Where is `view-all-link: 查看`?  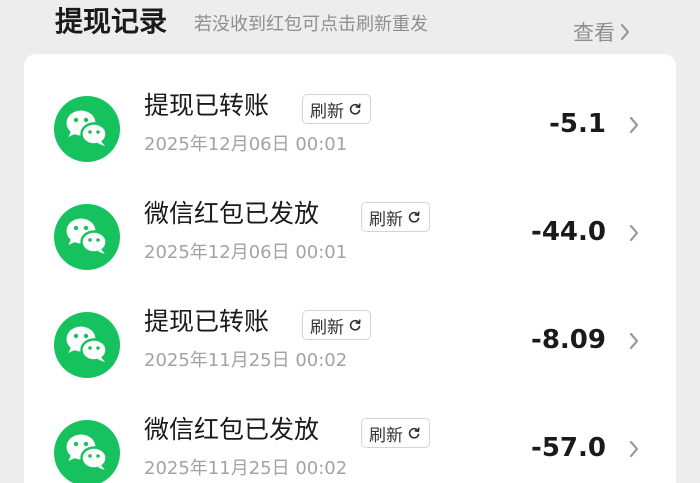
view-all-link: 查看 is located at coordinates (602, 32).